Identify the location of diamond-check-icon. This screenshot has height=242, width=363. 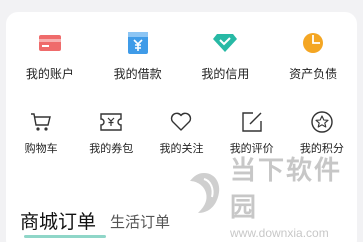
(225, 43).